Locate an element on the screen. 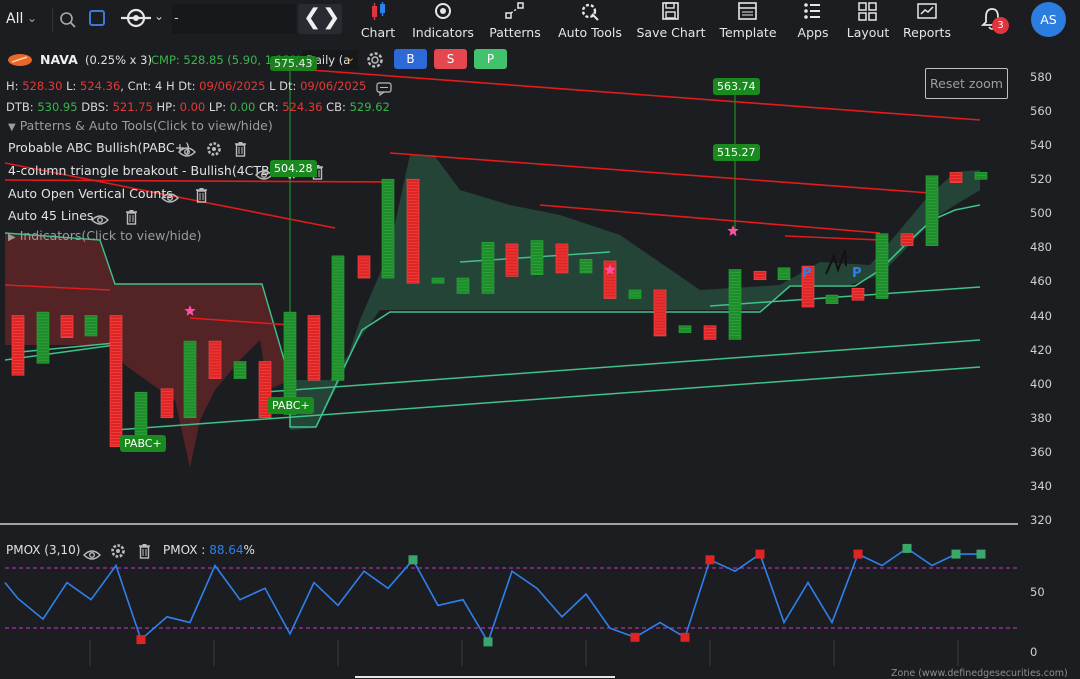  y-tick-label: 560 is located at coordinates (1041, 111).